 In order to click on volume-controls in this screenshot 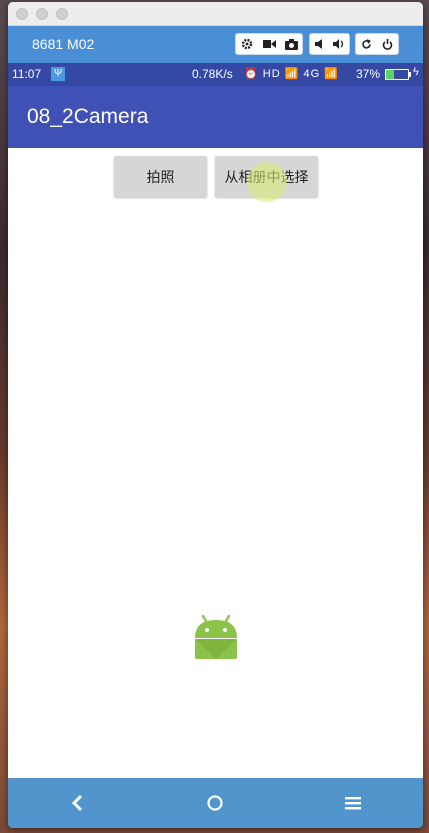, I will do `click(329, 44)`.